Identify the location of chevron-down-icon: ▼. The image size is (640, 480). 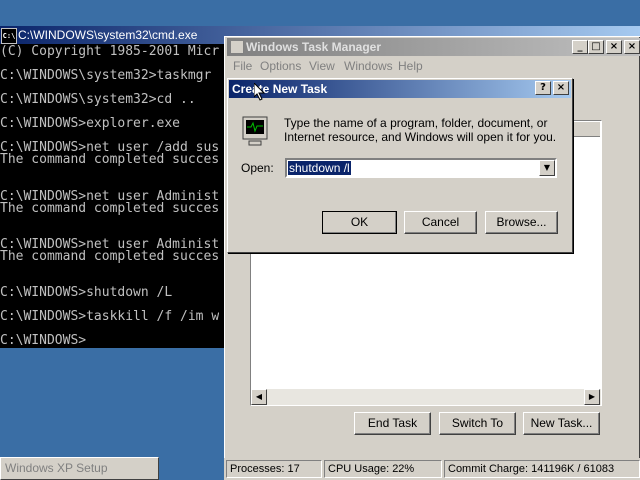
(547, 167).